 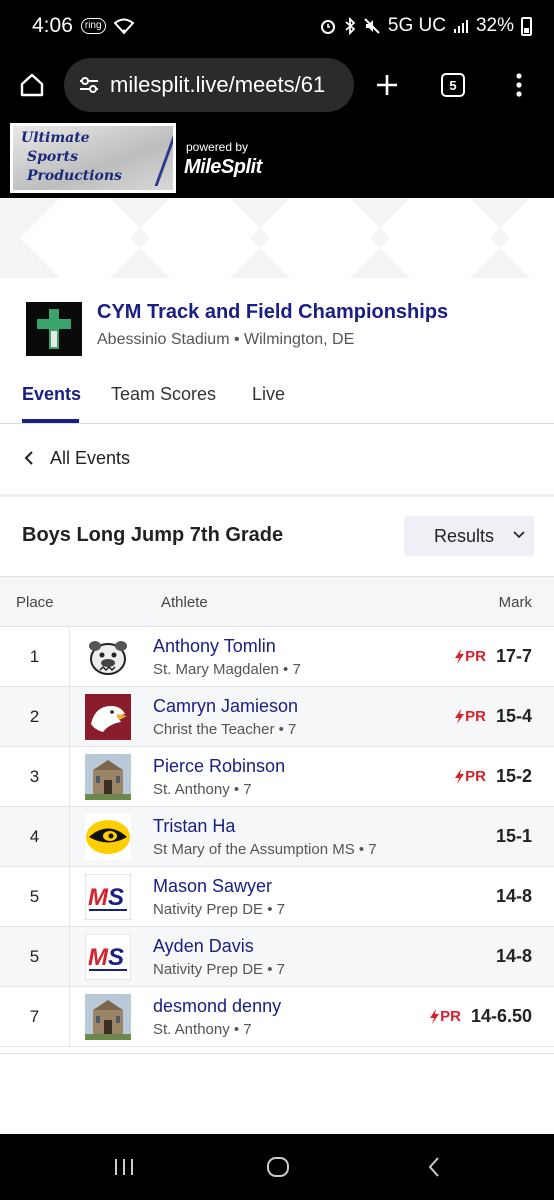 What do you see at coordinates (226, 339) in the screenshot?
I see `meet-location: Abessinio Stadium • Wilmington, DE` at bounding box center [226, 339].